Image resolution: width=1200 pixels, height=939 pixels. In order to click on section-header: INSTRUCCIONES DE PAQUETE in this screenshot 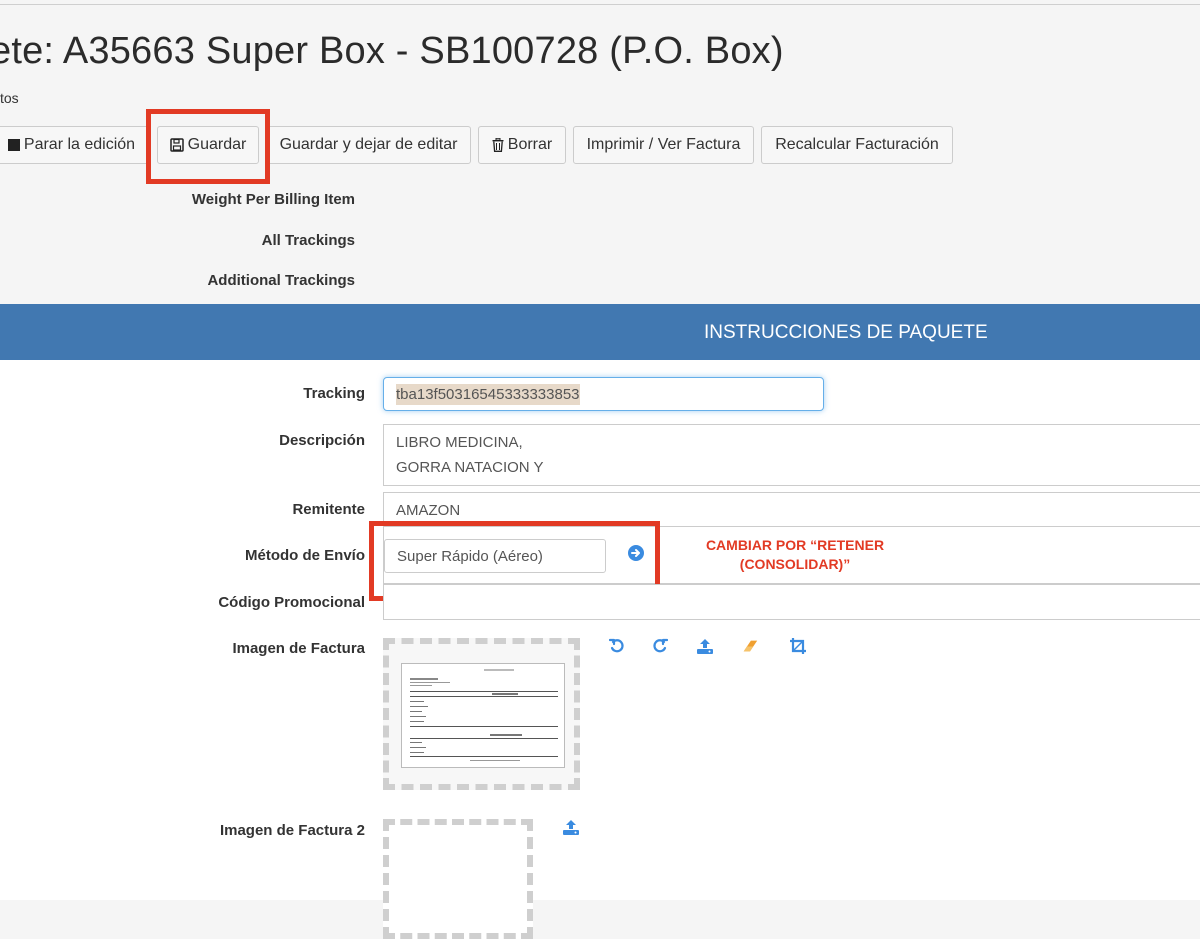, I will do `click(600, 332)`.